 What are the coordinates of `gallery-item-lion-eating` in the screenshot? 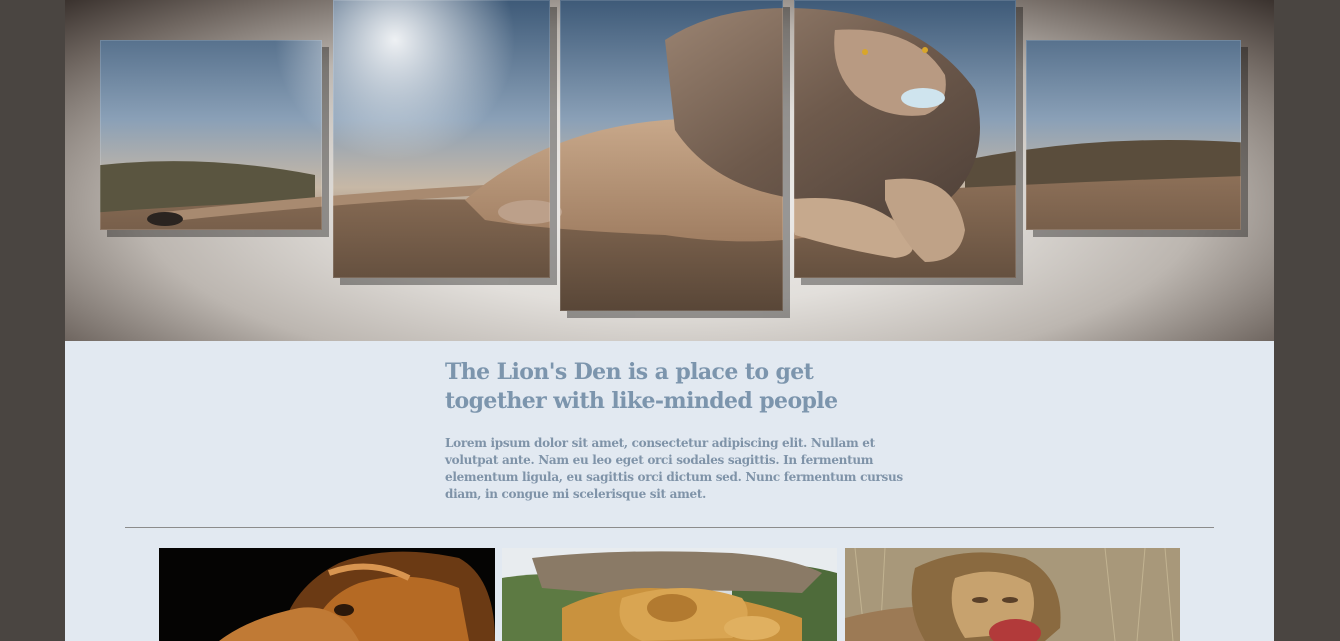 It's located at (1012, 594).